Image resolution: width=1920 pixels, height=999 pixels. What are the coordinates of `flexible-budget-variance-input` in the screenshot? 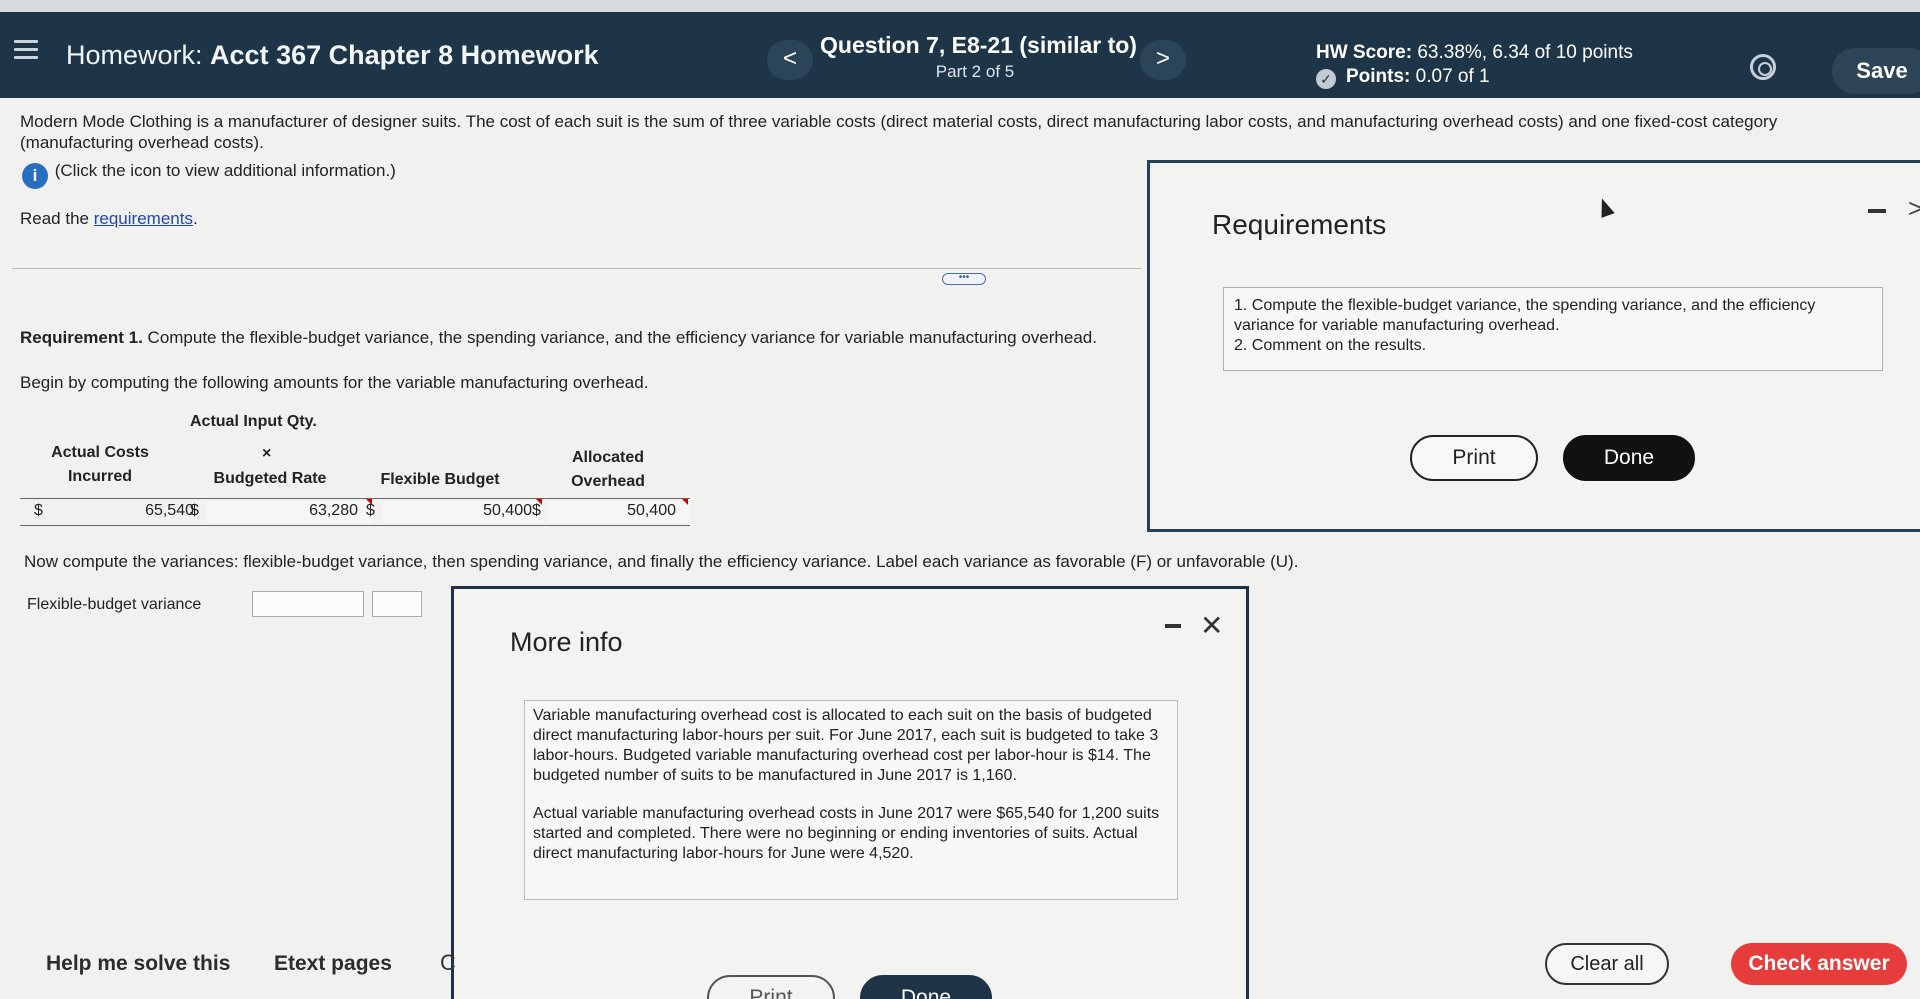 It's located at (308, 604).